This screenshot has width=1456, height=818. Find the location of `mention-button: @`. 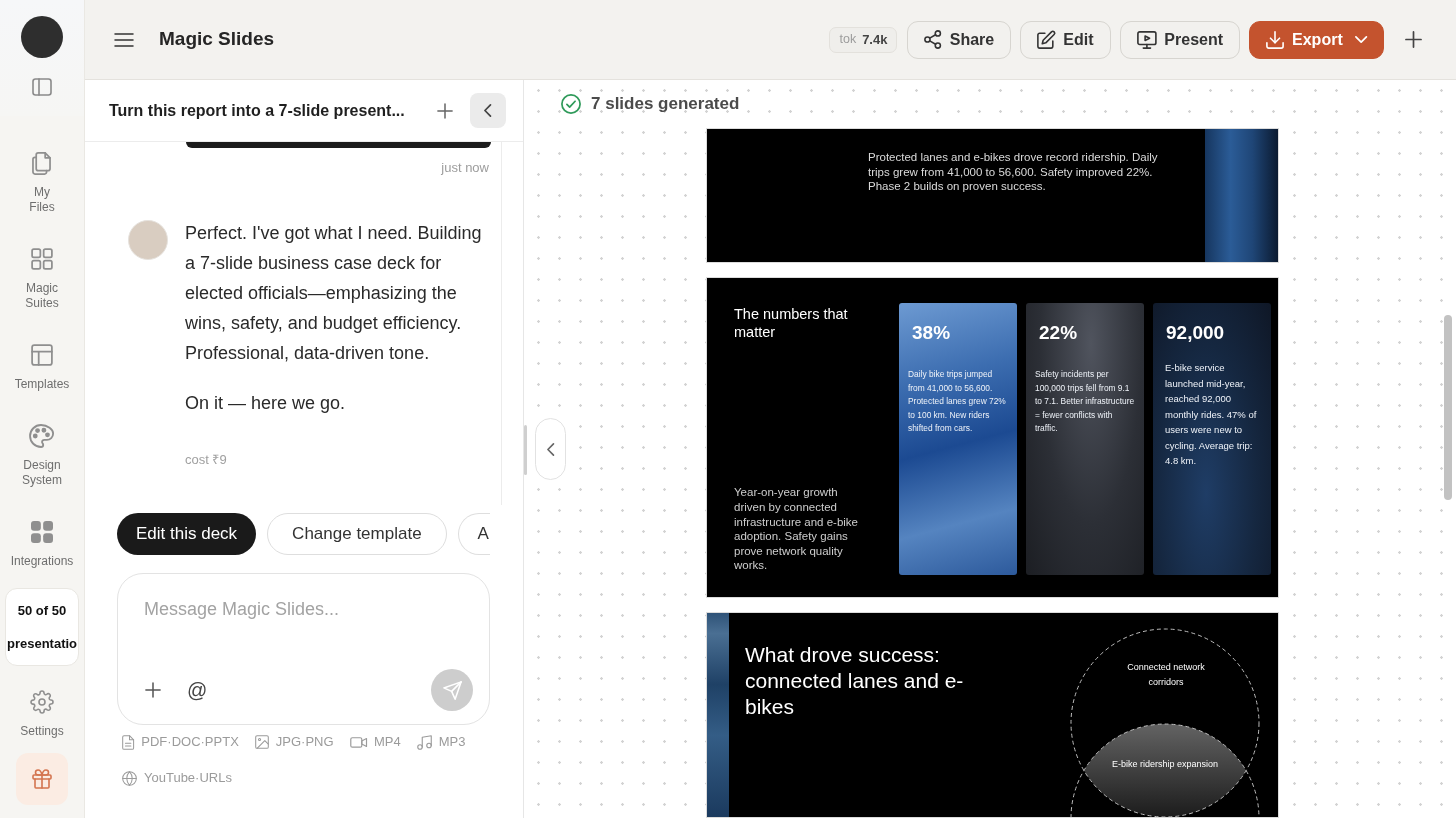

mention-button: @ is located at coordinates (197, 690).